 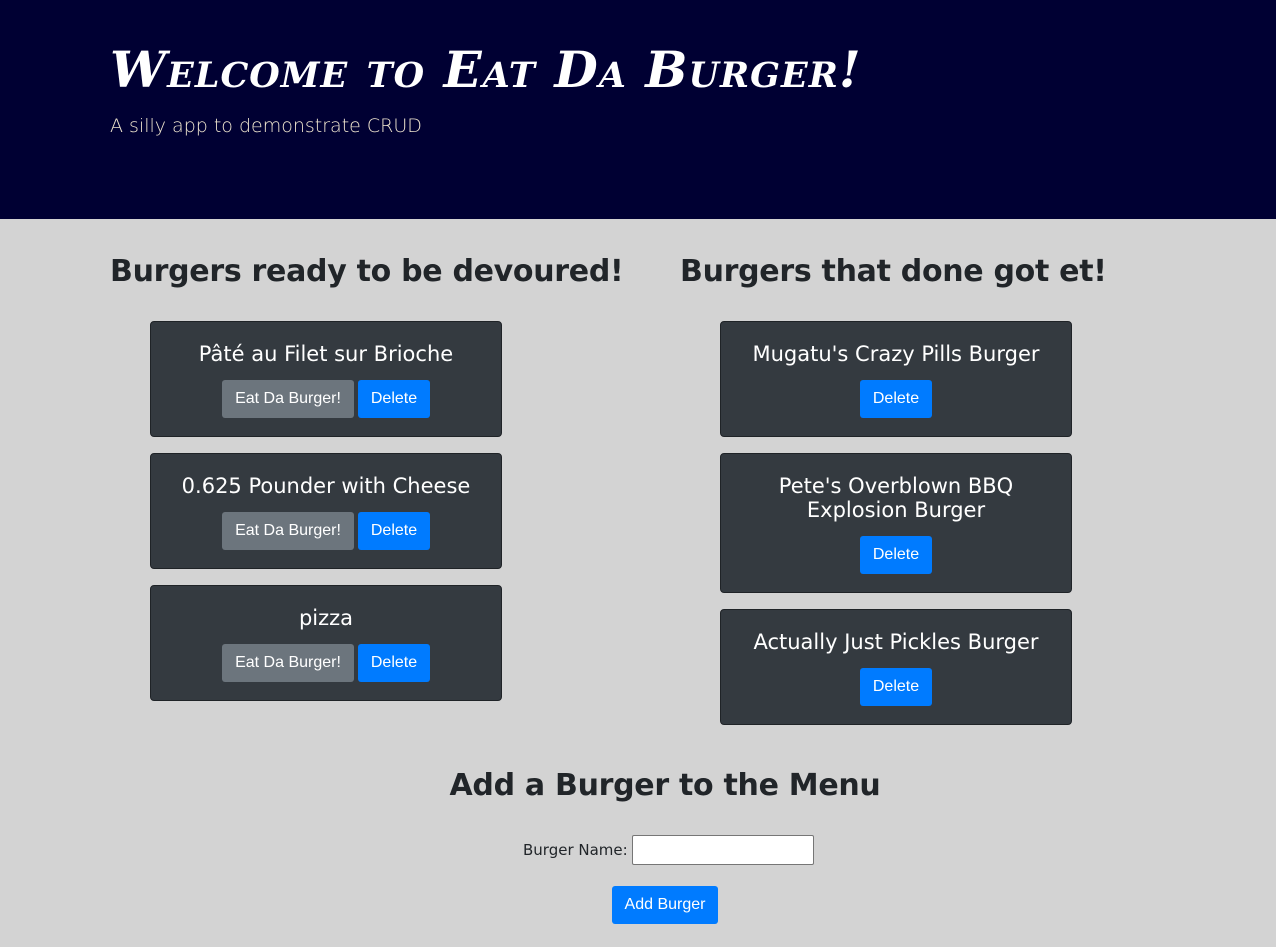 I want to click on burger-name: Pete's Overblown BBQ Explosion Burger, so click(x=896, y=498).